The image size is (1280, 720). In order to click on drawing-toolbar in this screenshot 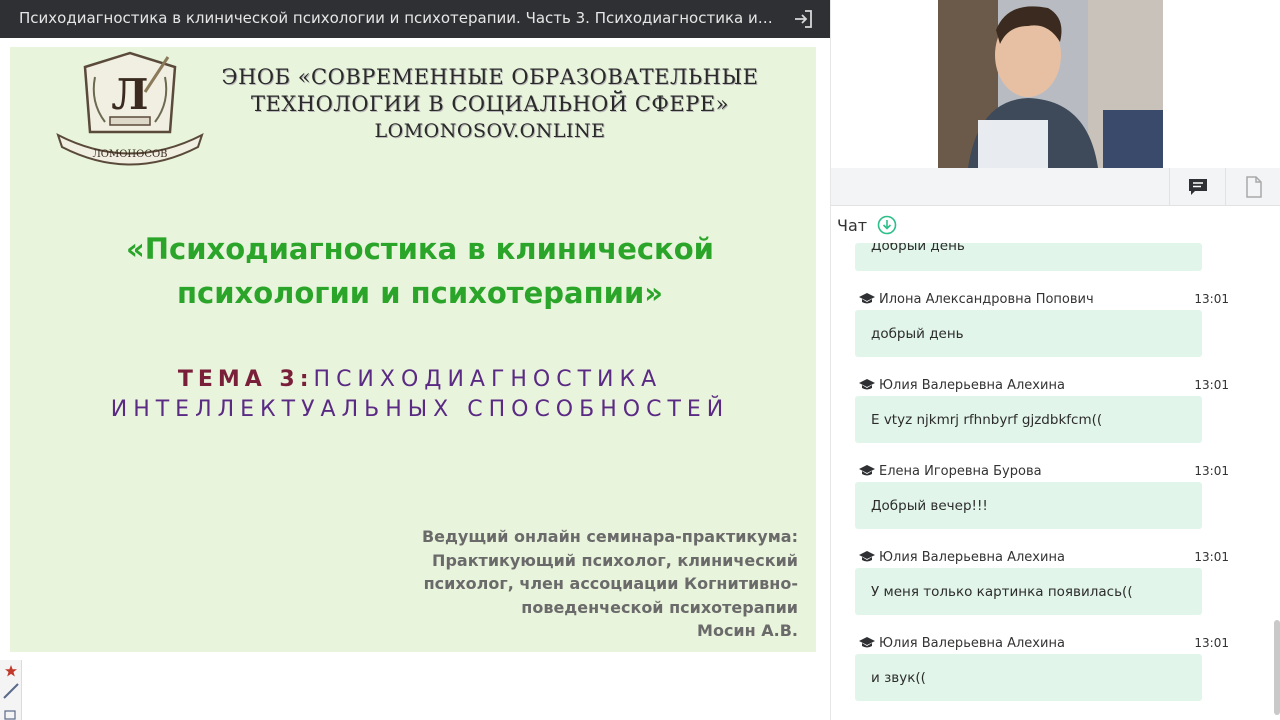, I will do `click(11, 690)`.